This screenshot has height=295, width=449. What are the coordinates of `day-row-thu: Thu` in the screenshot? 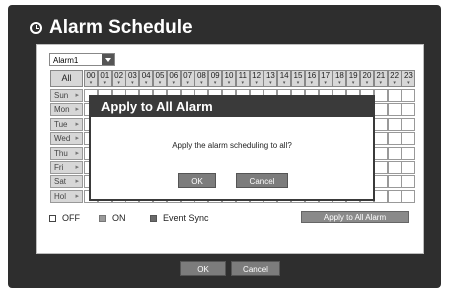 It's located at (66, 153).